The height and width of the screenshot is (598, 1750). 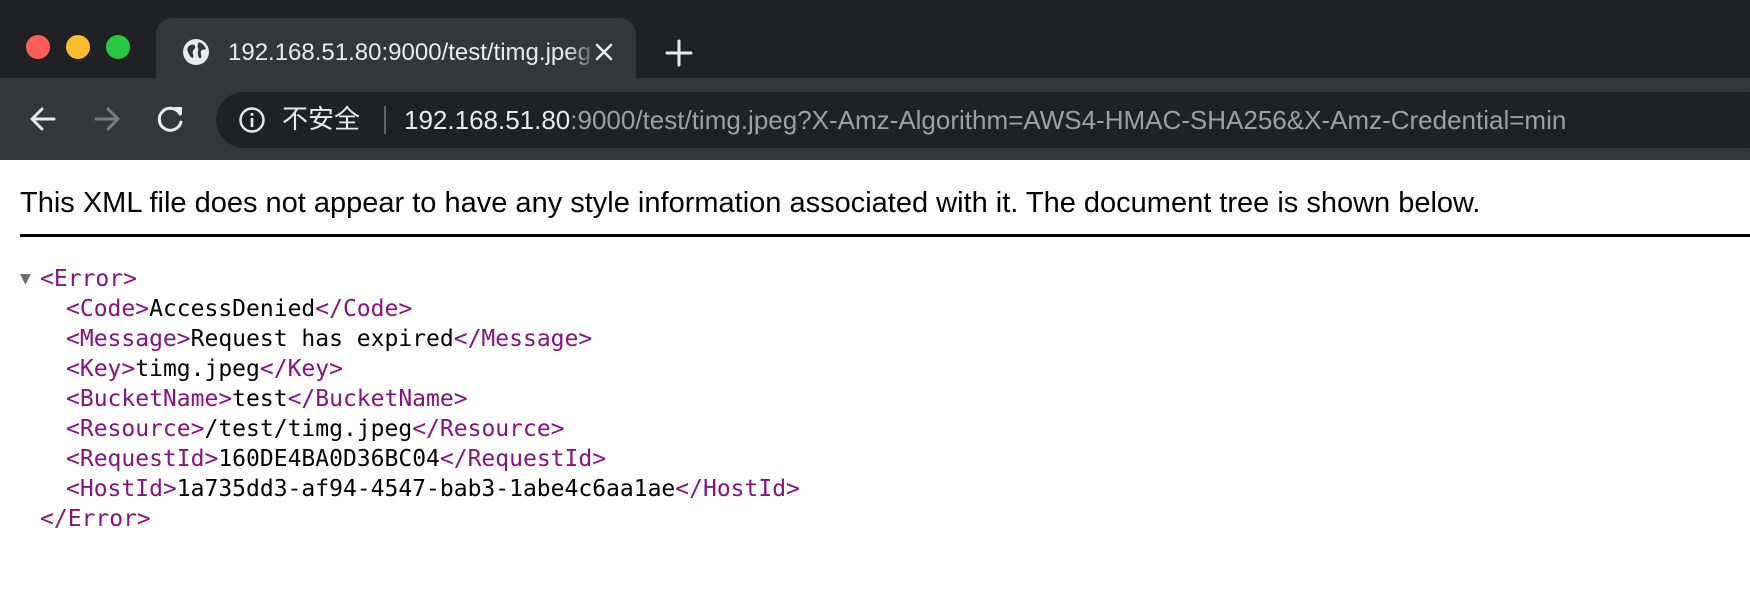 I want to click on new-tab-icon, so click(x=679, y=53).